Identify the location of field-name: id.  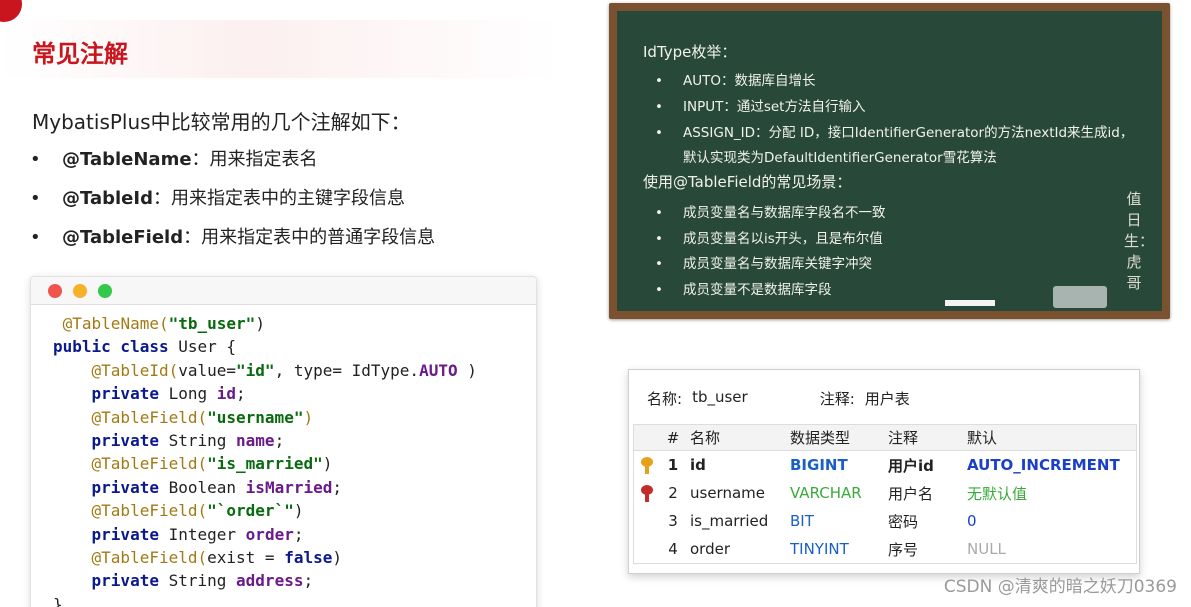
(698, 465).